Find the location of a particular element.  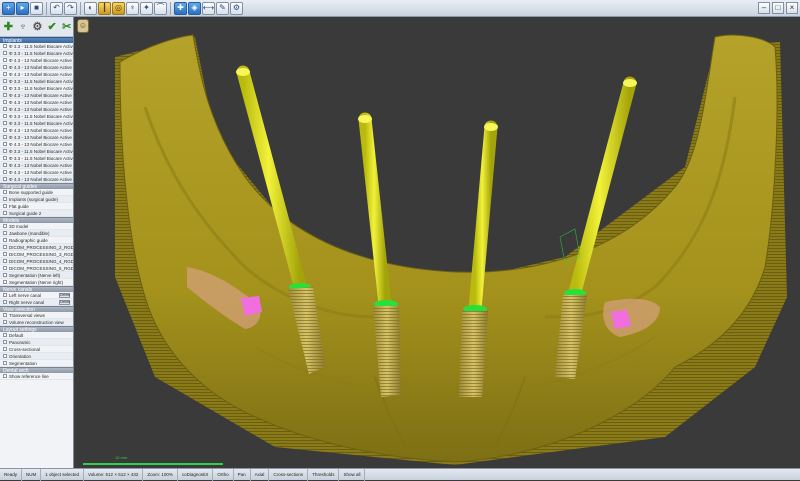

list-item: Show reference line is located at coordinates (36, 376).